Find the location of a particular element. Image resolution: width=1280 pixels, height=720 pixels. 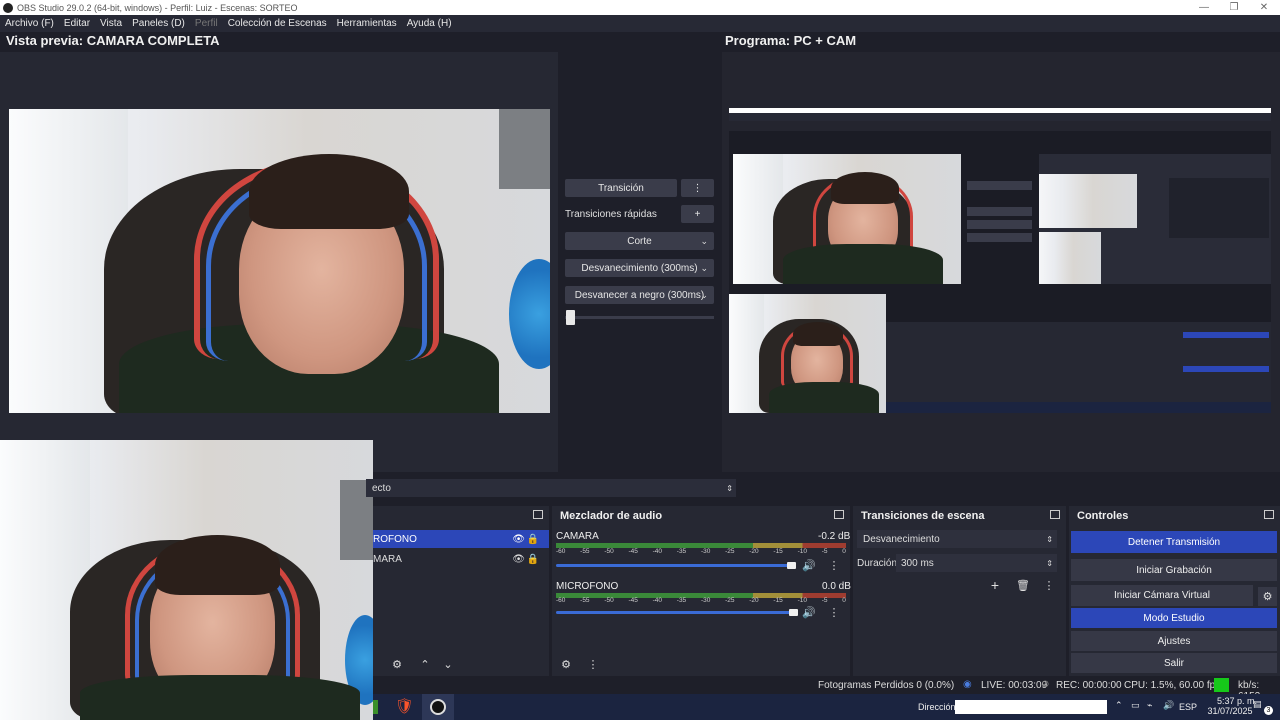

address-input is located at coordinates (1031, 707).